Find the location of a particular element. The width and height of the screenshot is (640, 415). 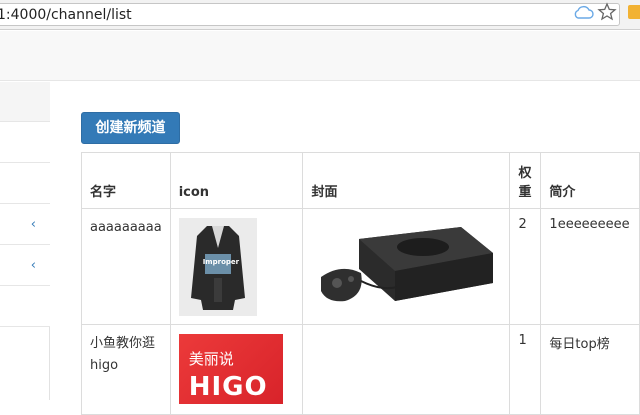

console-image-svg is located at coordinates (406, 265).